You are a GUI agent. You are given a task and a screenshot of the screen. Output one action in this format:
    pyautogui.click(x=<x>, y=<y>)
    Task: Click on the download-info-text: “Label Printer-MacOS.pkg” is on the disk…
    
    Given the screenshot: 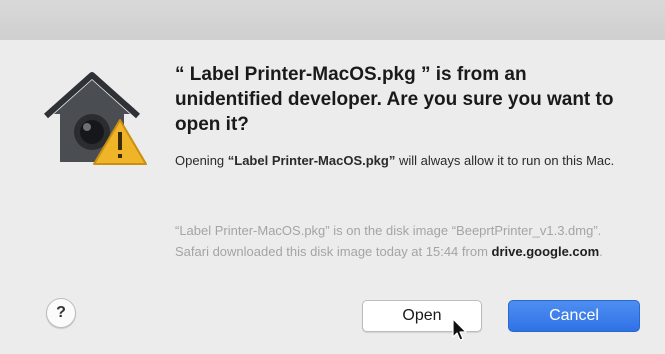 What is the action you would take?
    pyautogui.click(x=405, y=241)
    